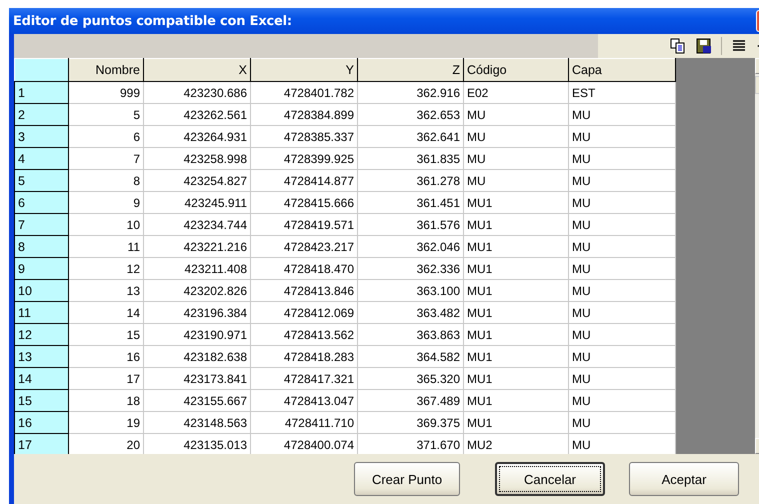 Image resolution: width=759 pixels, height=504 pixels. What do you see at coordinates (411, 313) in the screenshot?
I see `table-cell: 363.482` at bounding box center [411, 313].